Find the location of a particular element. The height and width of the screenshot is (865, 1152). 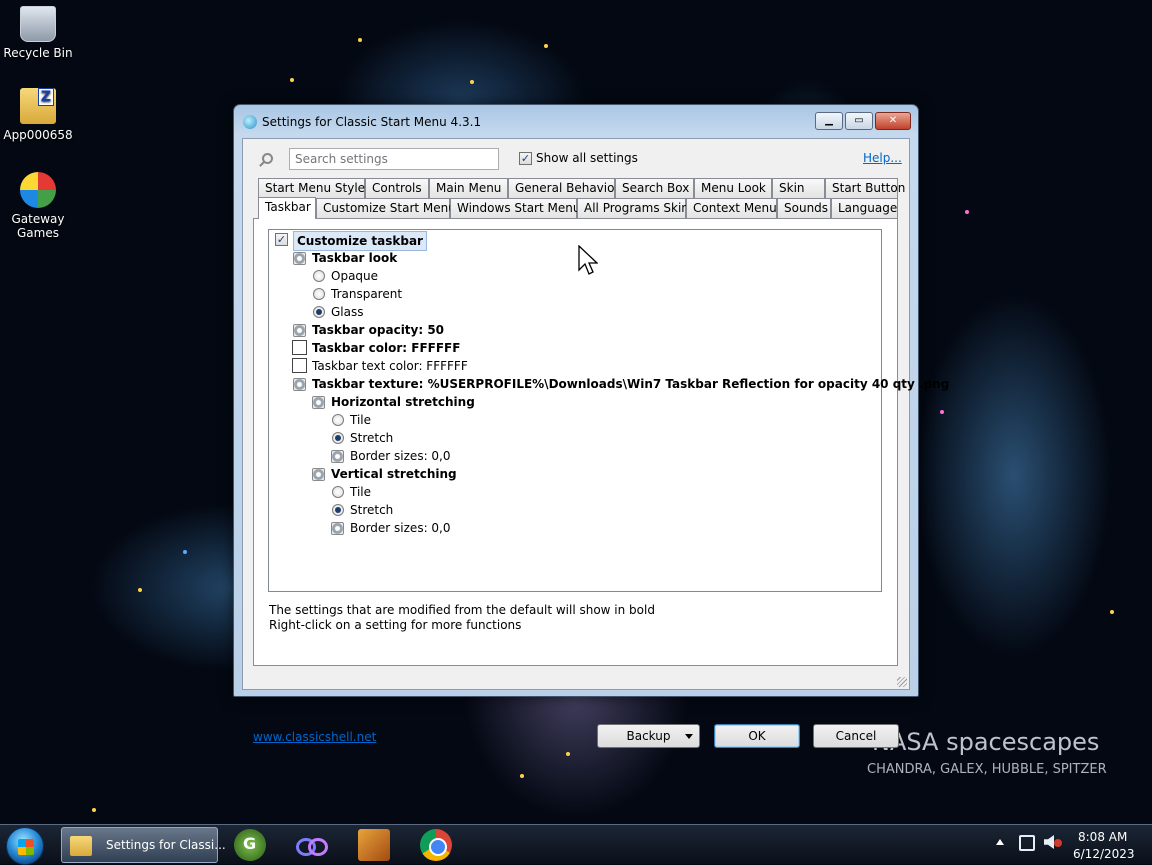

recycle-bin-icon is located at coordinates (38, 24).